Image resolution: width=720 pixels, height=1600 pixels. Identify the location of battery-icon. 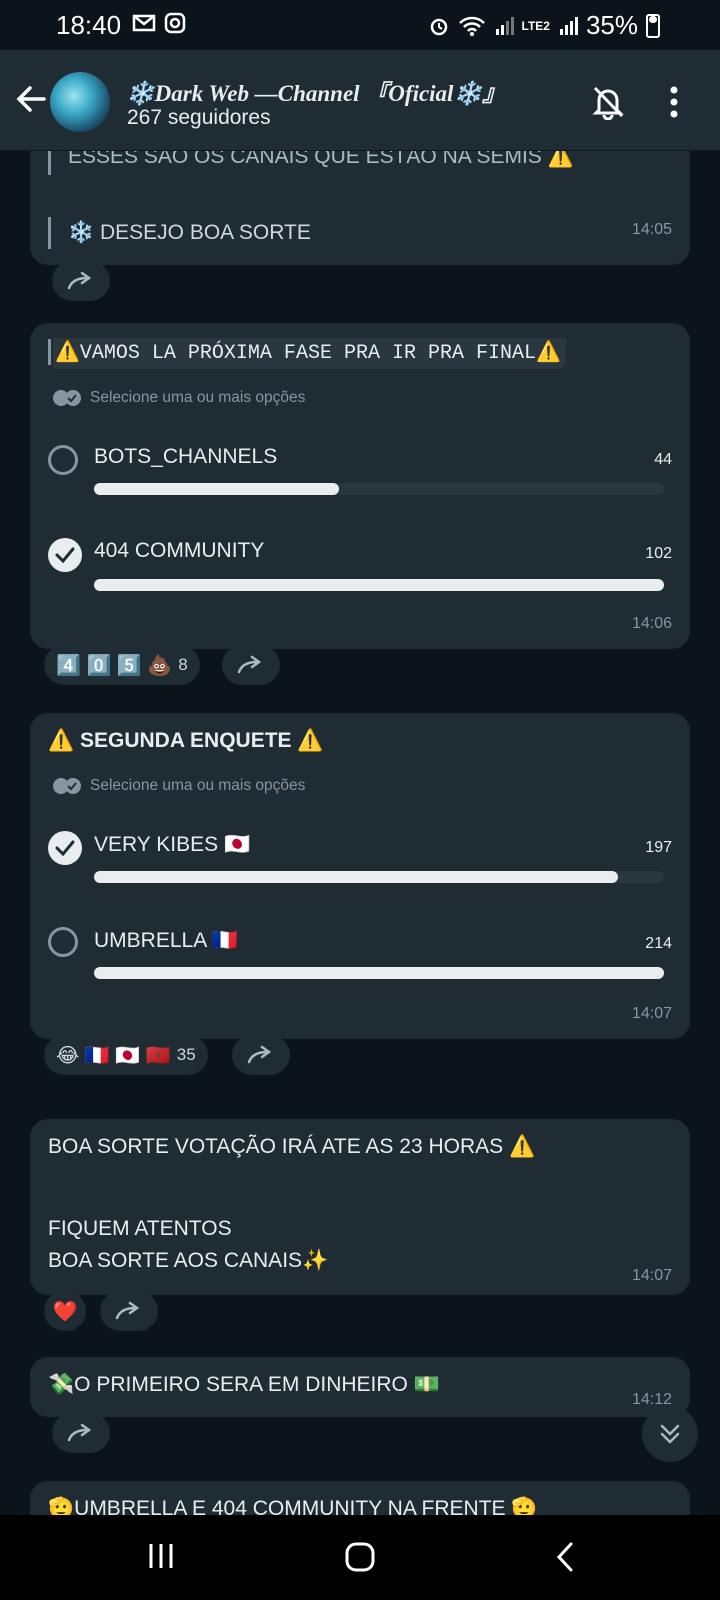
(653, 25).